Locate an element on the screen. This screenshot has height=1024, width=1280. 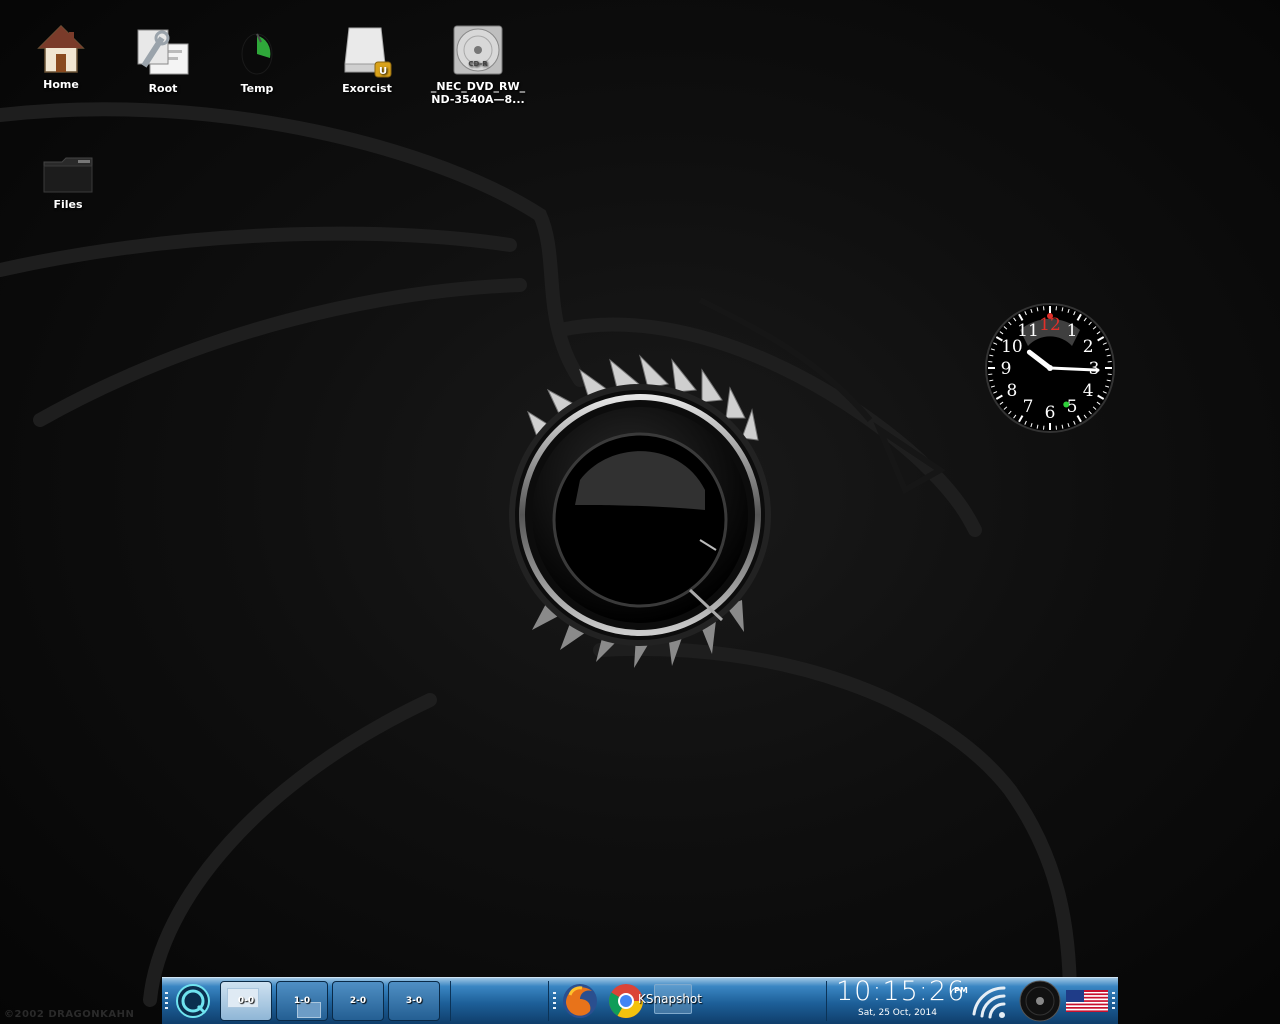
clock-numeral: 5 is located at coordinates (1072, 407).